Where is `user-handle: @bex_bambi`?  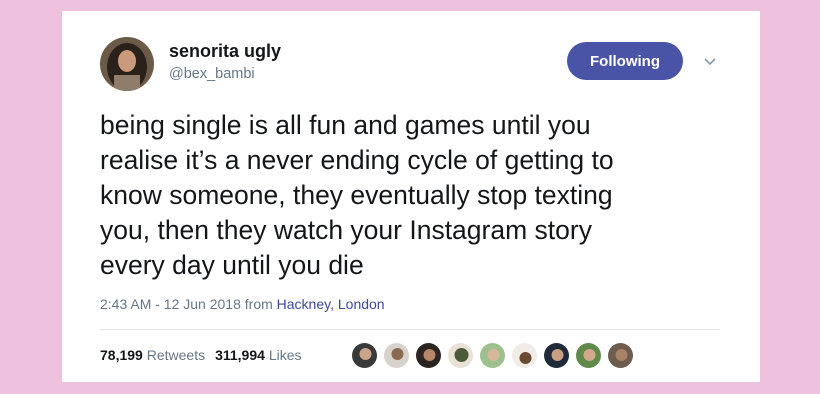 user-handle: @bex_bambi is located at coordinates (212, 74).